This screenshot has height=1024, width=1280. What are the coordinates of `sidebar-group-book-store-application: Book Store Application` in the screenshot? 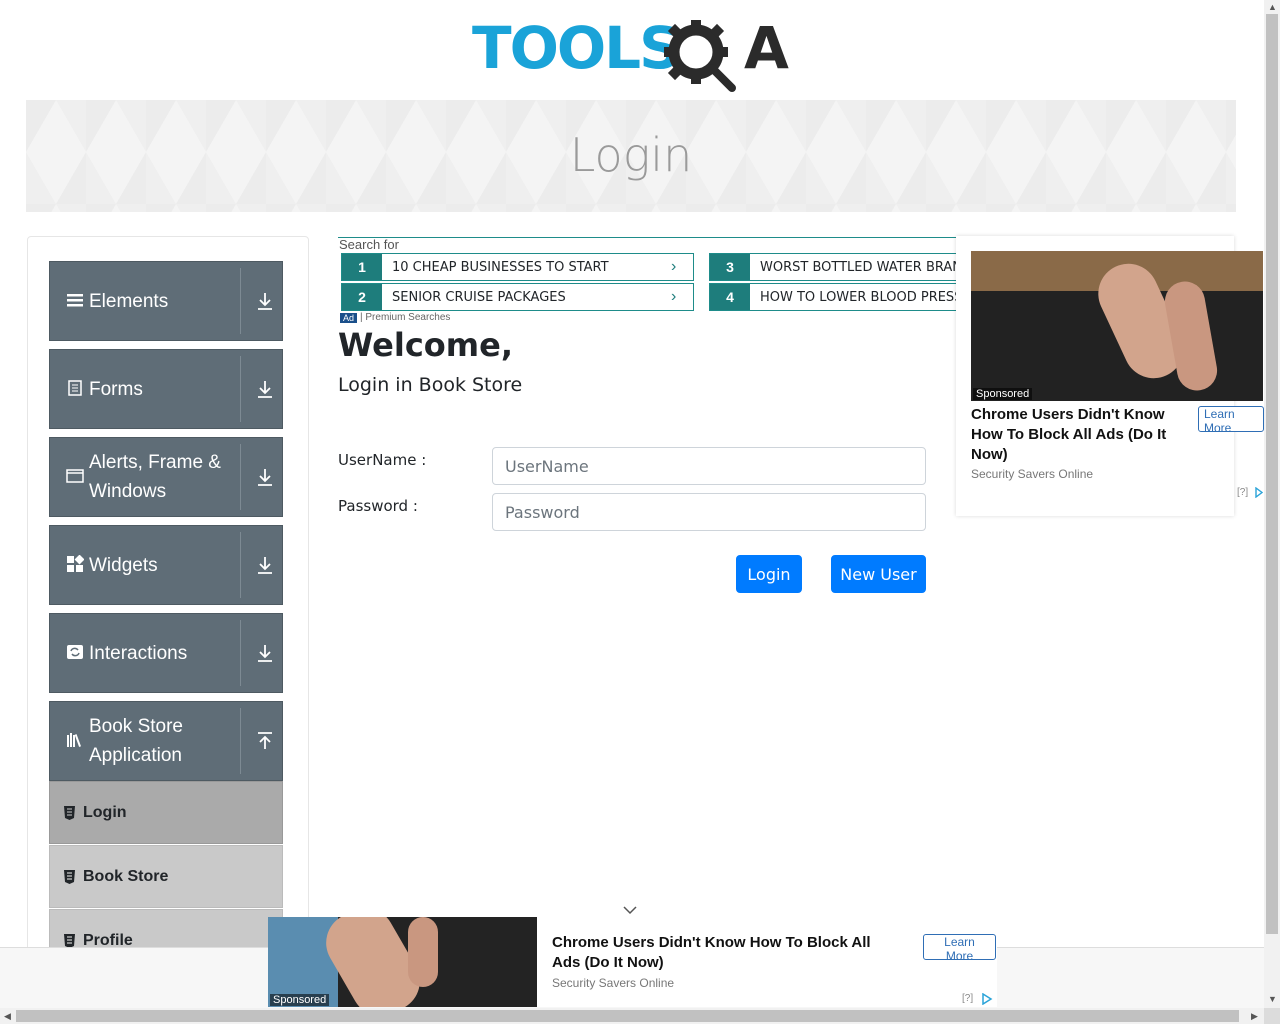 It's located at (166, 741).